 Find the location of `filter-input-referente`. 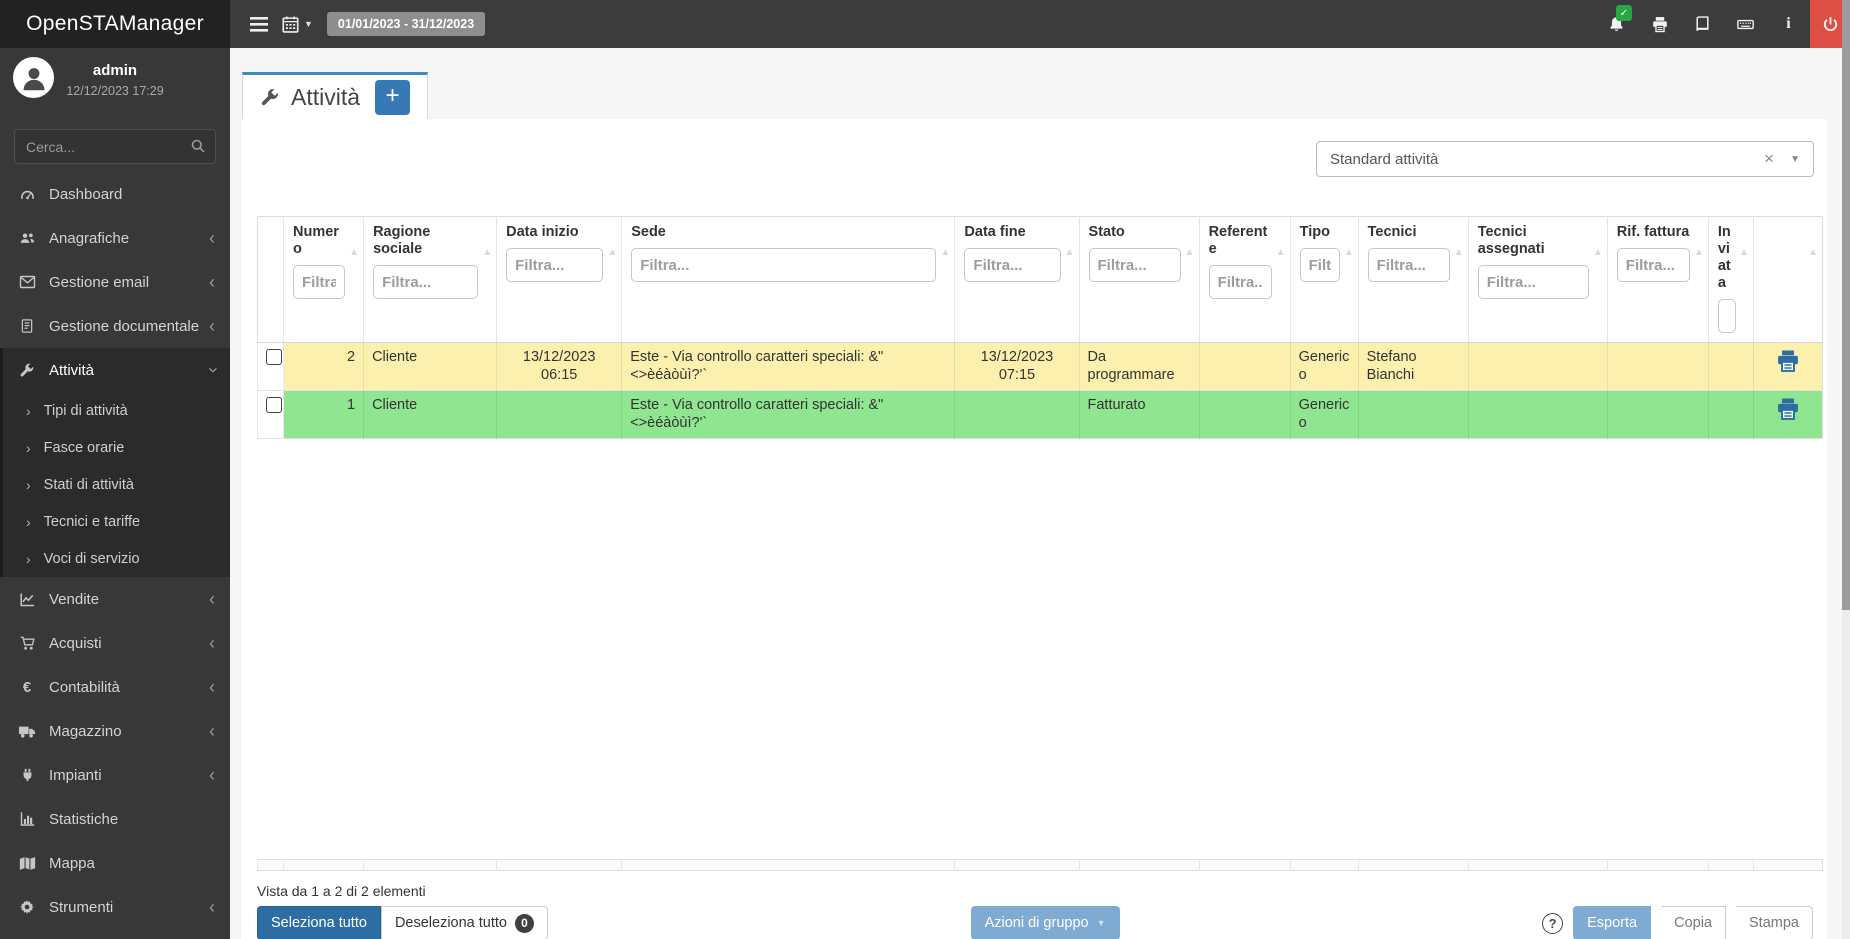

filter-input-referente is located at coordinates (1240, 282).